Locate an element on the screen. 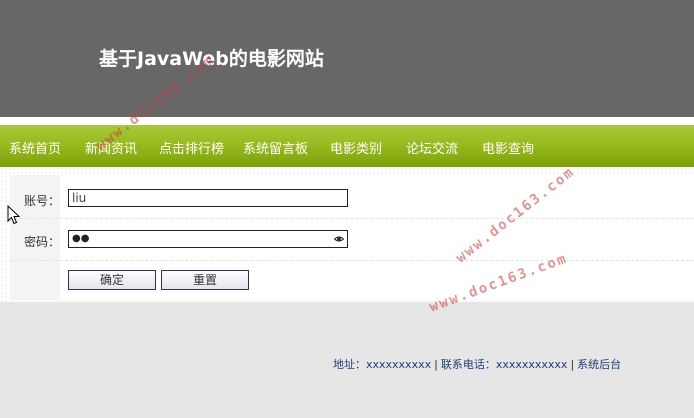 The width and height of the screenshot is (694, 418). password-label: 密码： is located at coordinates (42, 242).